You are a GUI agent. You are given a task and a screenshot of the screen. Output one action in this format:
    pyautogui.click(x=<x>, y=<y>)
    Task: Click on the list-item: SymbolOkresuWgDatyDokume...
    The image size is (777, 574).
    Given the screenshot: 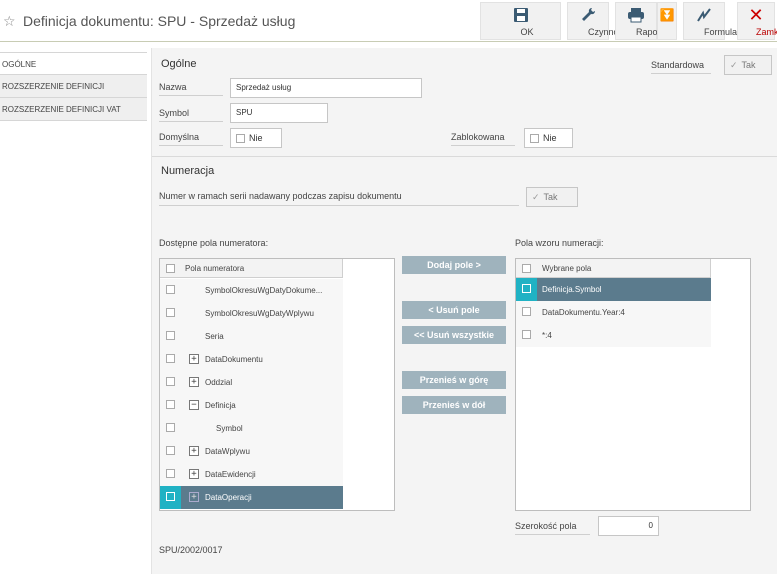 What is the action you would take?
    pyautogui.click(x=251, y=290)
    